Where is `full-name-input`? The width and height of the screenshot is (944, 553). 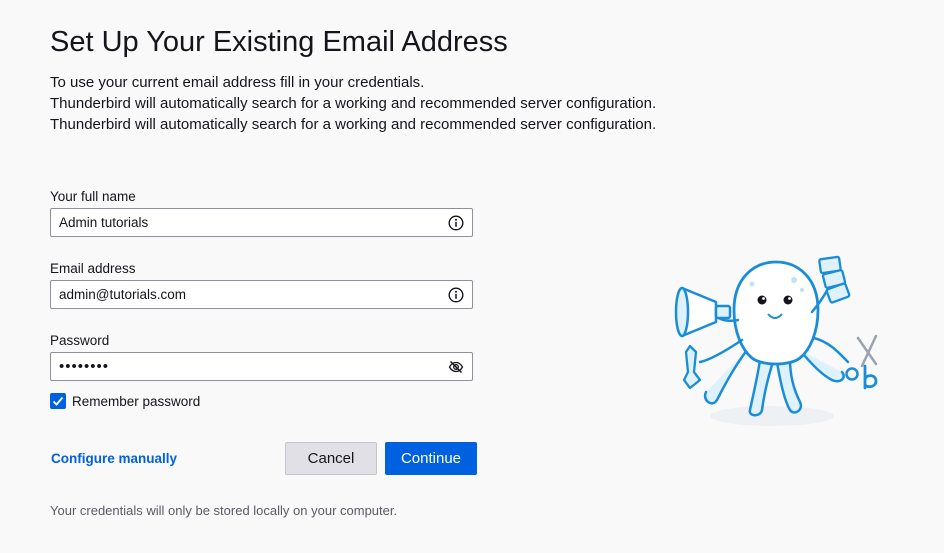 full-name-input is located at coordinates (241, 222).